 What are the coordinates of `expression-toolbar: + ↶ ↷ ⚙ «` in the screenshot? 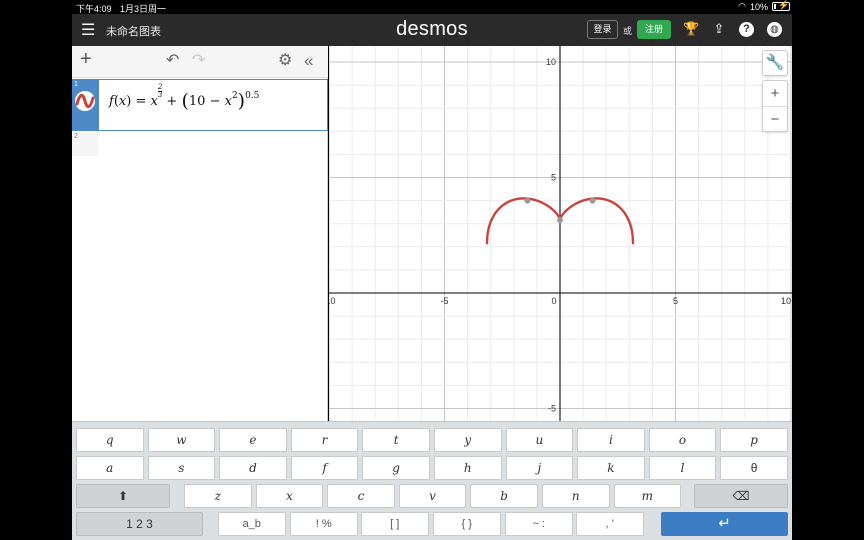 It's located at (200, 62).